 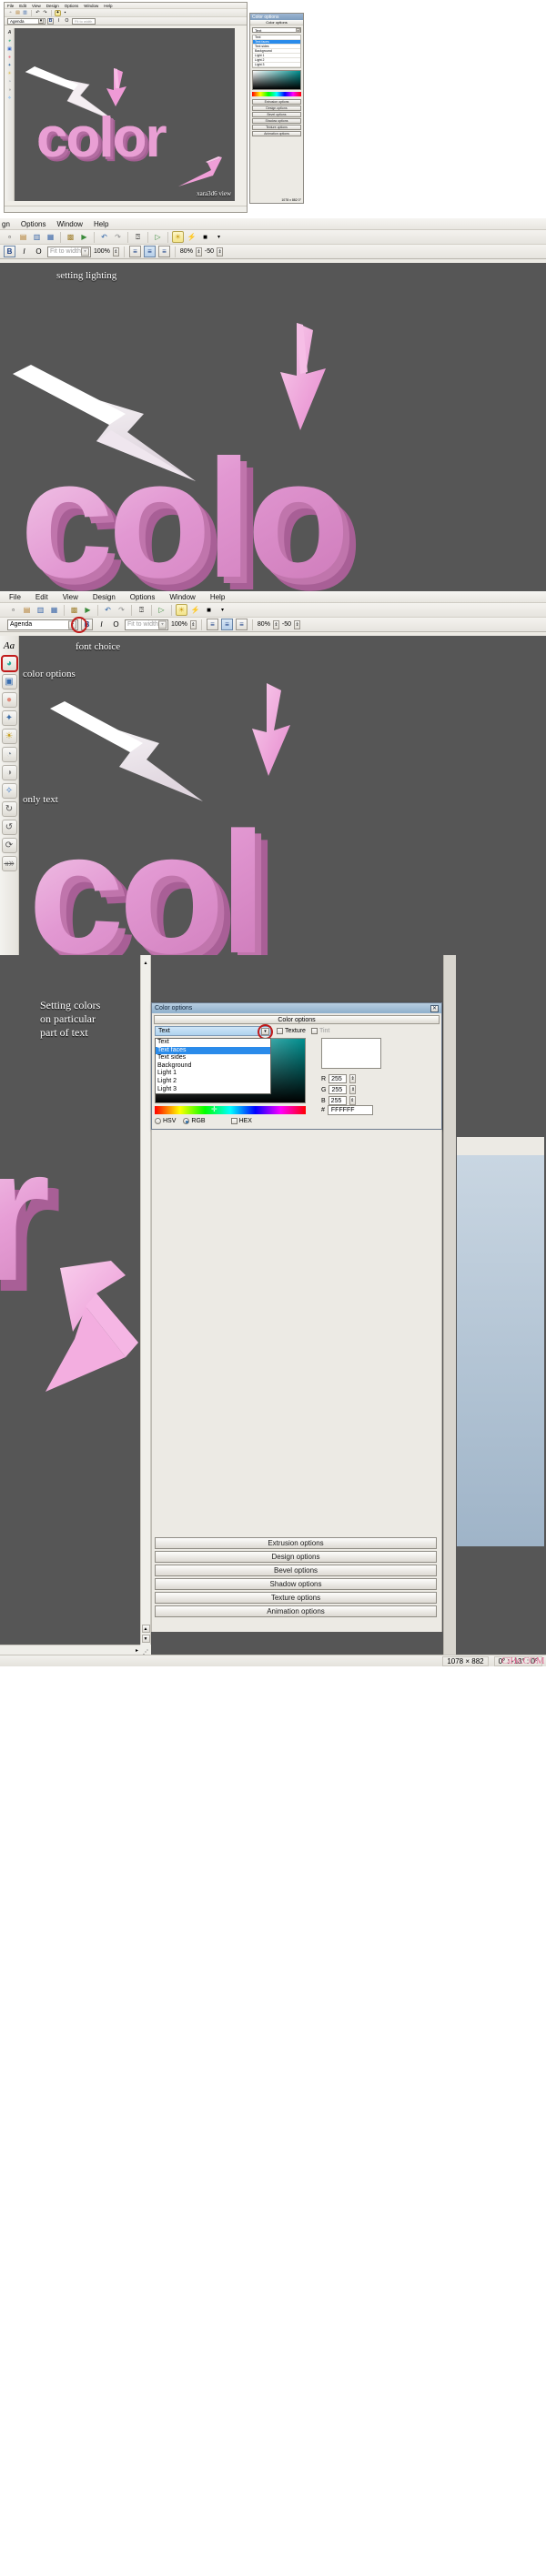 What do you see at coordinates (10, 98) in the screenshot?
I see `animation-options-icon: ✧` at bounding box center [10, 98].